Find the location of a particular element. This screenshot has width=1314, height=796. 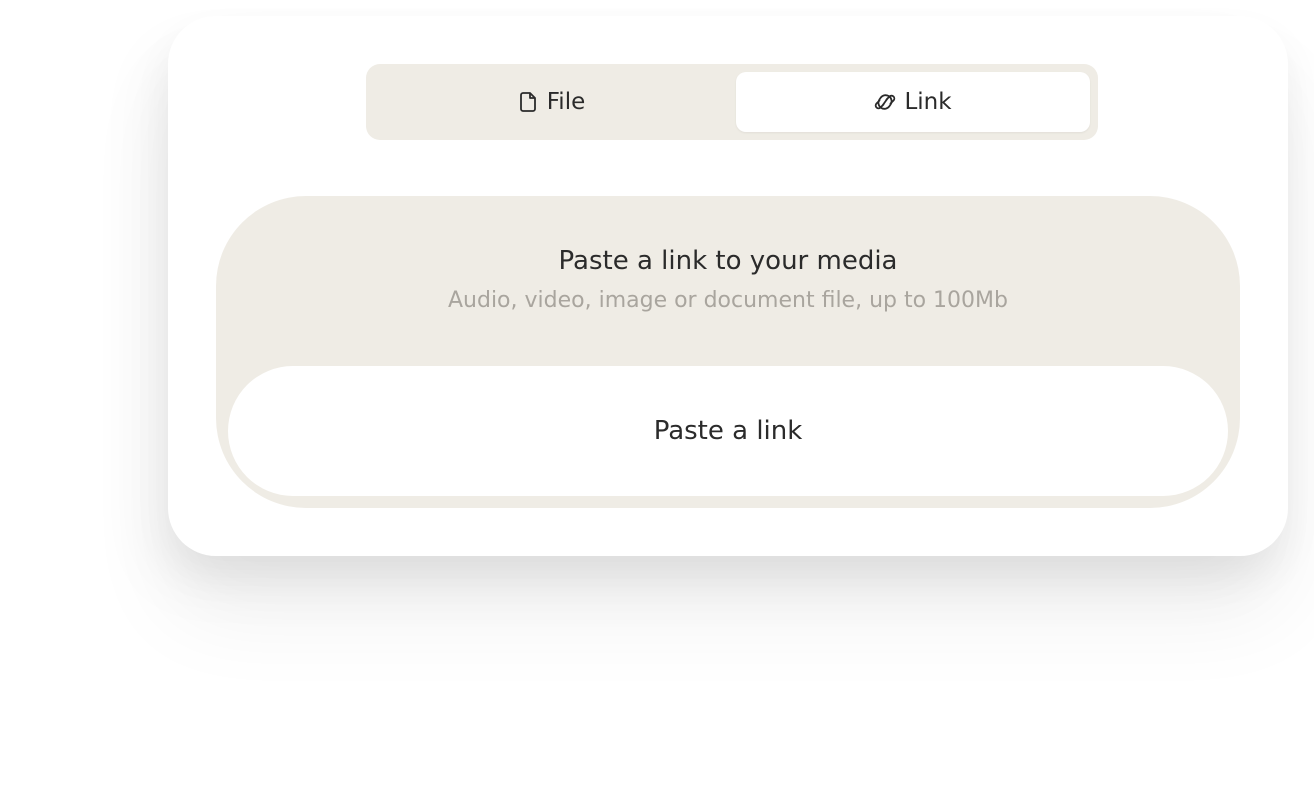

tab-link: Link is located at coordinates (913, 102).